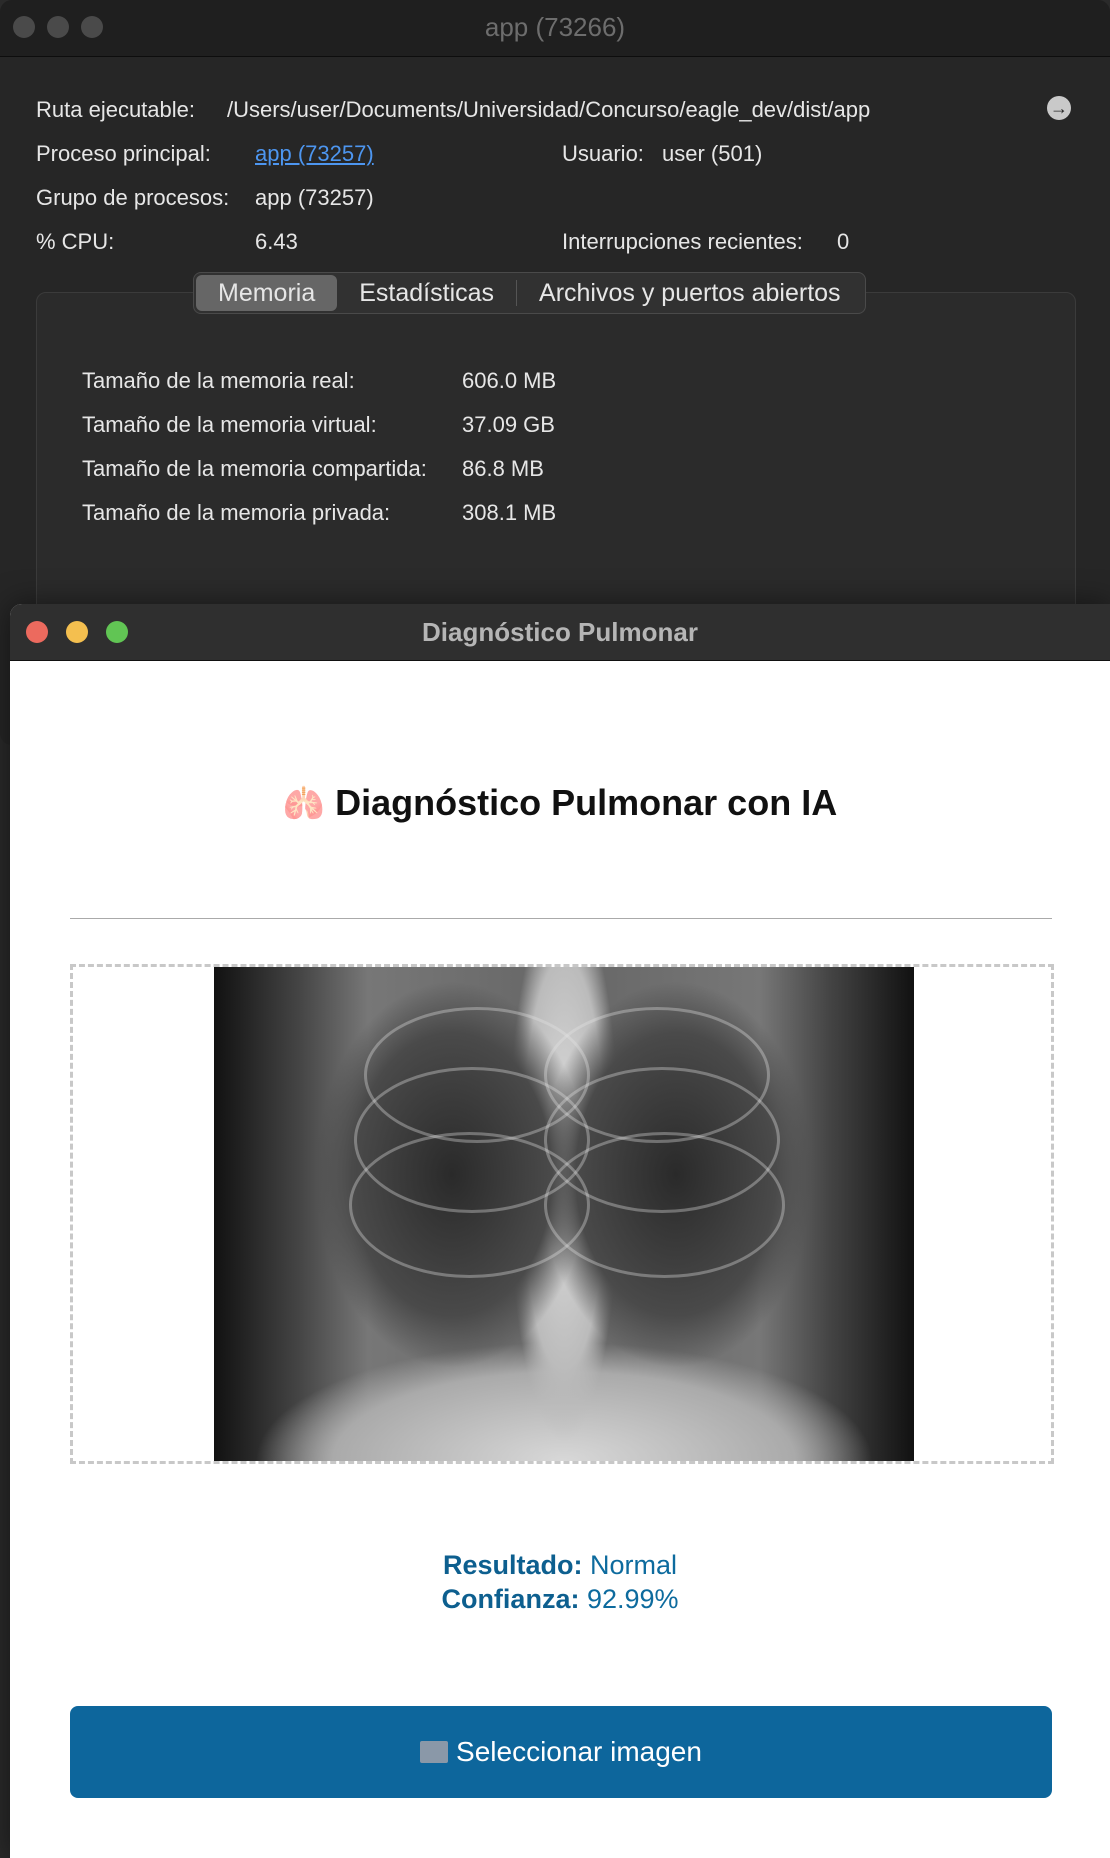  What do you see at coordinates (503, 468) in the screenshot?
I see `shared-memory-value: 86.8 MB` at bounding box center [503, 468].